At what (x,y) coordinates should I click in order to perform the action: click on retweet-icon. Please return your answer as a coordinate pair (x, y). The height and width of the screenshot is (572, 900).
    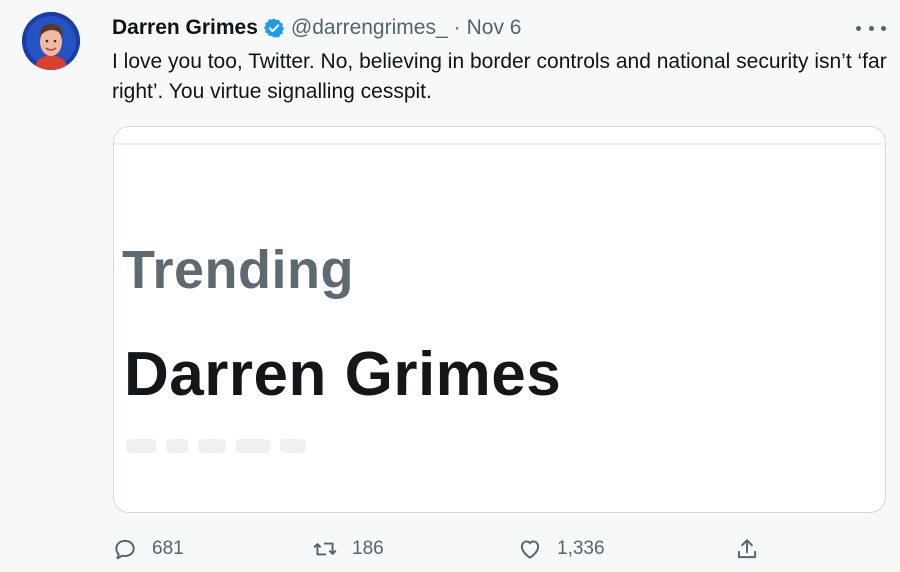
    Looking at the image, I should click on (325, 549).